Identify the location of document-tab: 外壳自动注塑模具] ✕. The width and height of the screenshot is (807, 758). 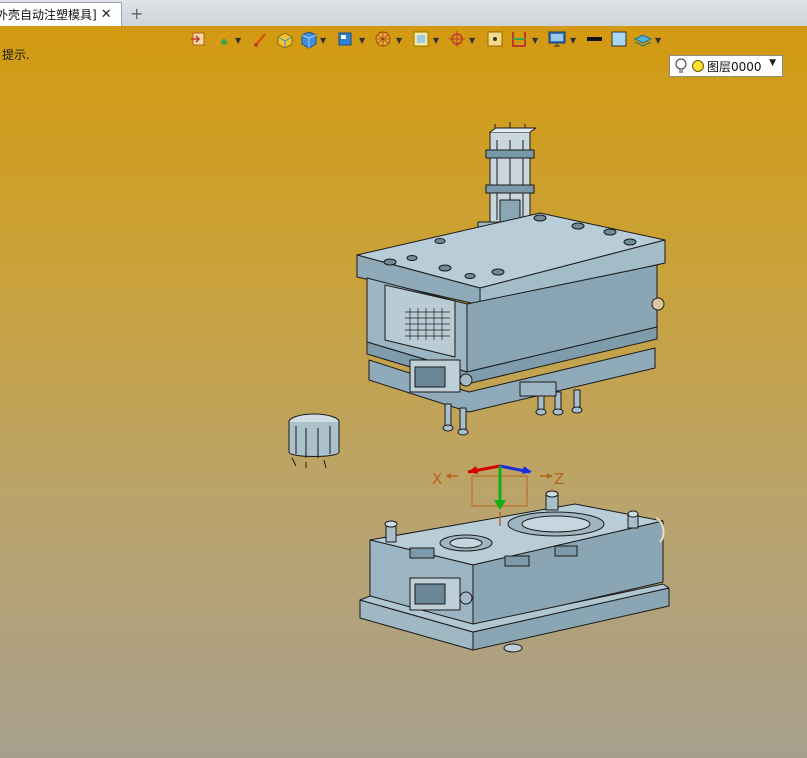
(61, 14).